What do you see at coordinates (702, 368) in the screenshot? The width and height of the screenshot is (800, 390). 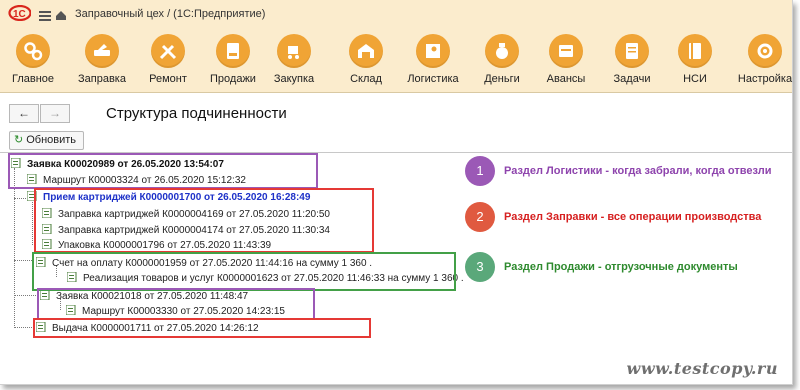 I see `watermark: www.testcopy.ru` at bounding box center [702, 368].